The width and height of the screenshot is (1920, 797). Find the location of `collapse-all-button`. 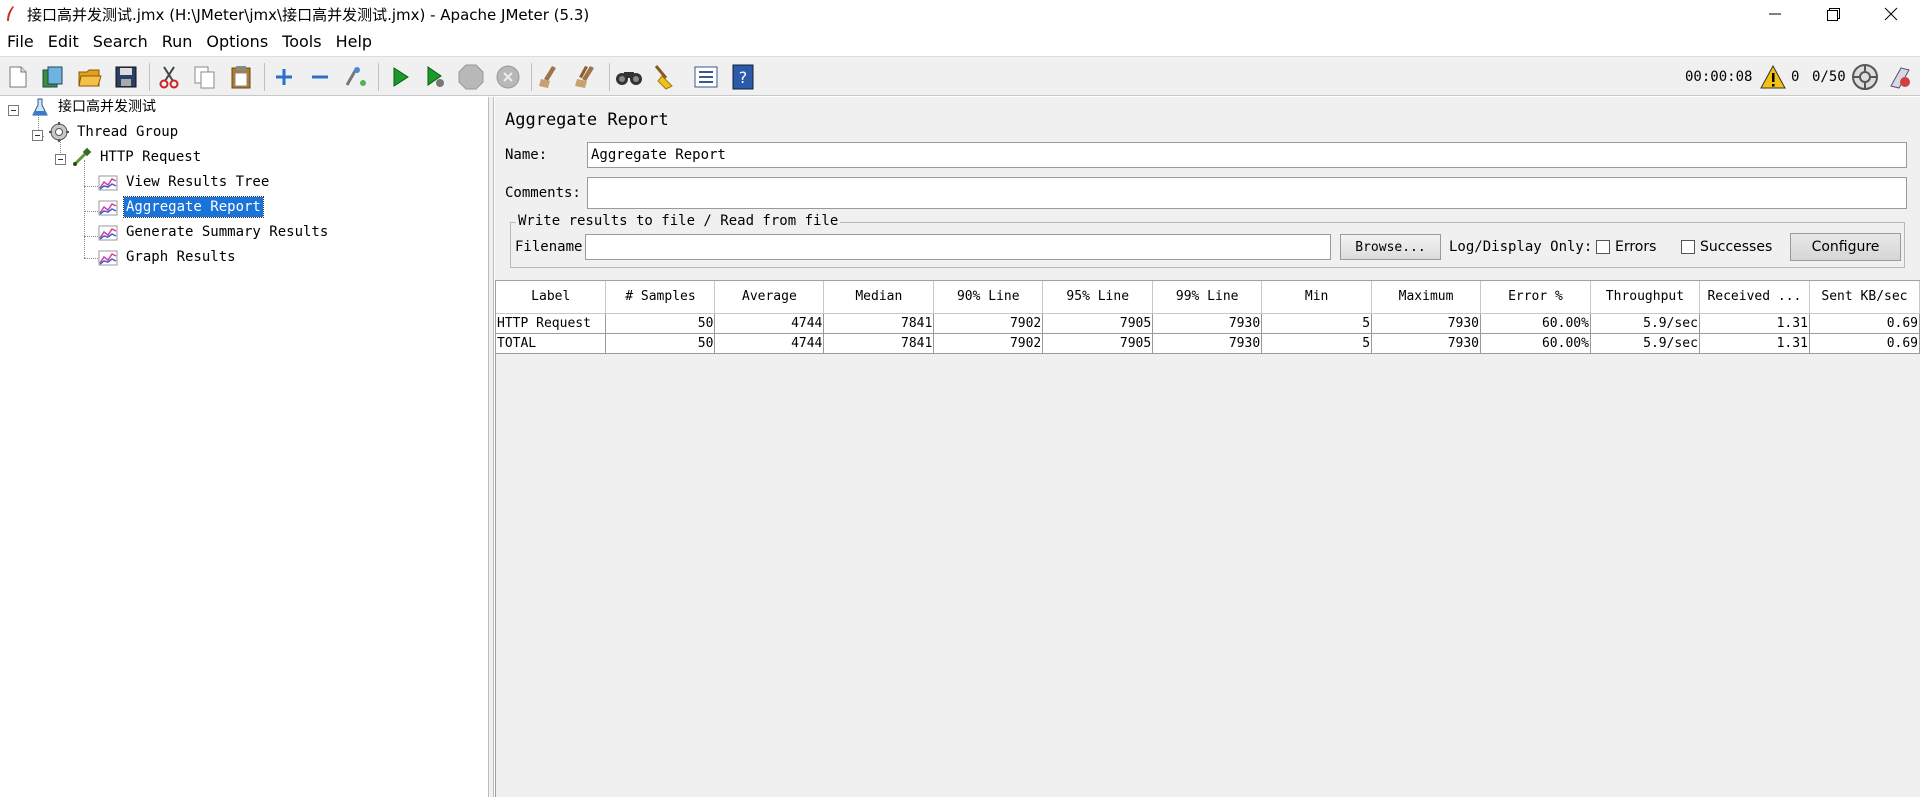

collapse-all-button is located at coordinates (320, 77).